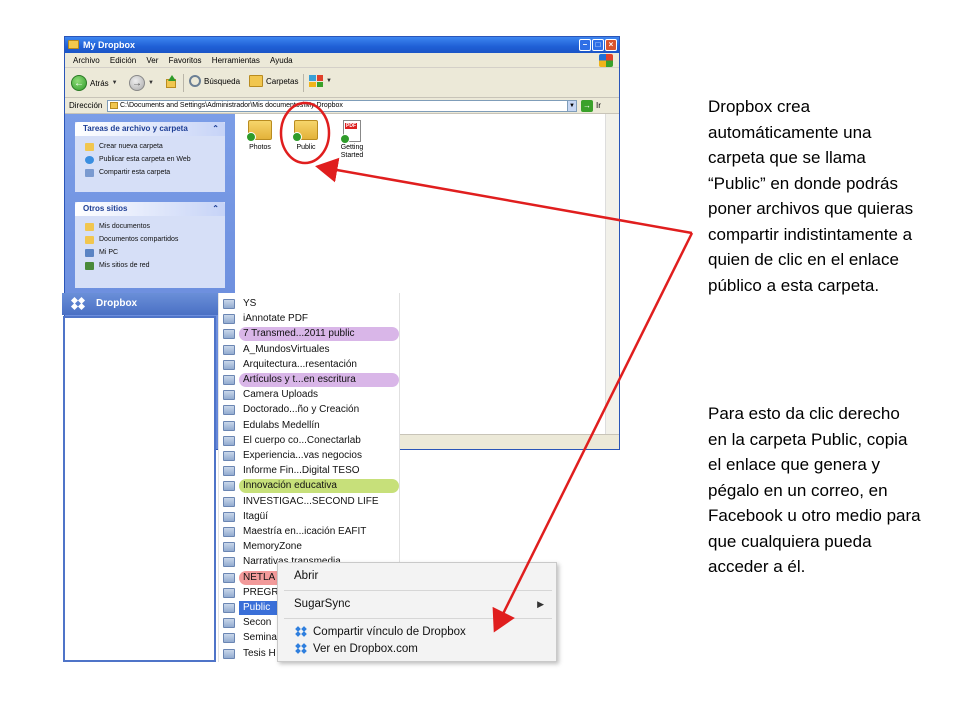 This screenshot has height=720, width=960. Describe the element at coordinates (587, 106) in the screenshot. I see `go-arrow-icon: →` at that location.